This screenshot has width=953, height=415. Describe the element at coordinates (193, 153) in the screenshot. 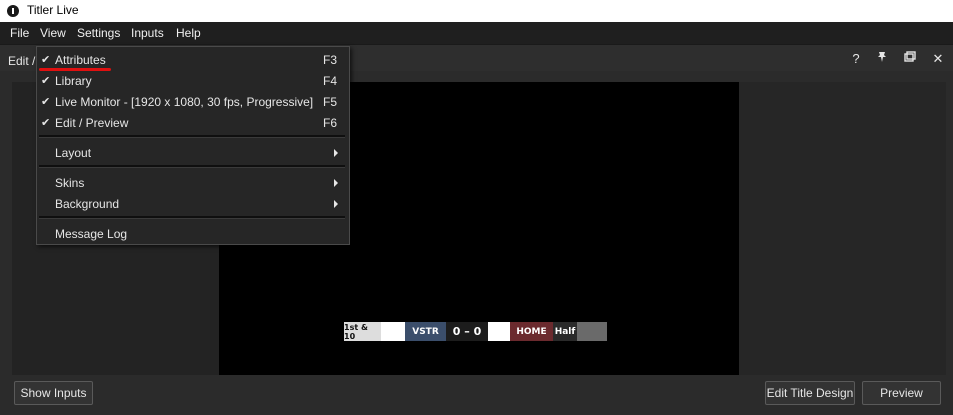

I see `menu-item-layout: Layout` at that location.